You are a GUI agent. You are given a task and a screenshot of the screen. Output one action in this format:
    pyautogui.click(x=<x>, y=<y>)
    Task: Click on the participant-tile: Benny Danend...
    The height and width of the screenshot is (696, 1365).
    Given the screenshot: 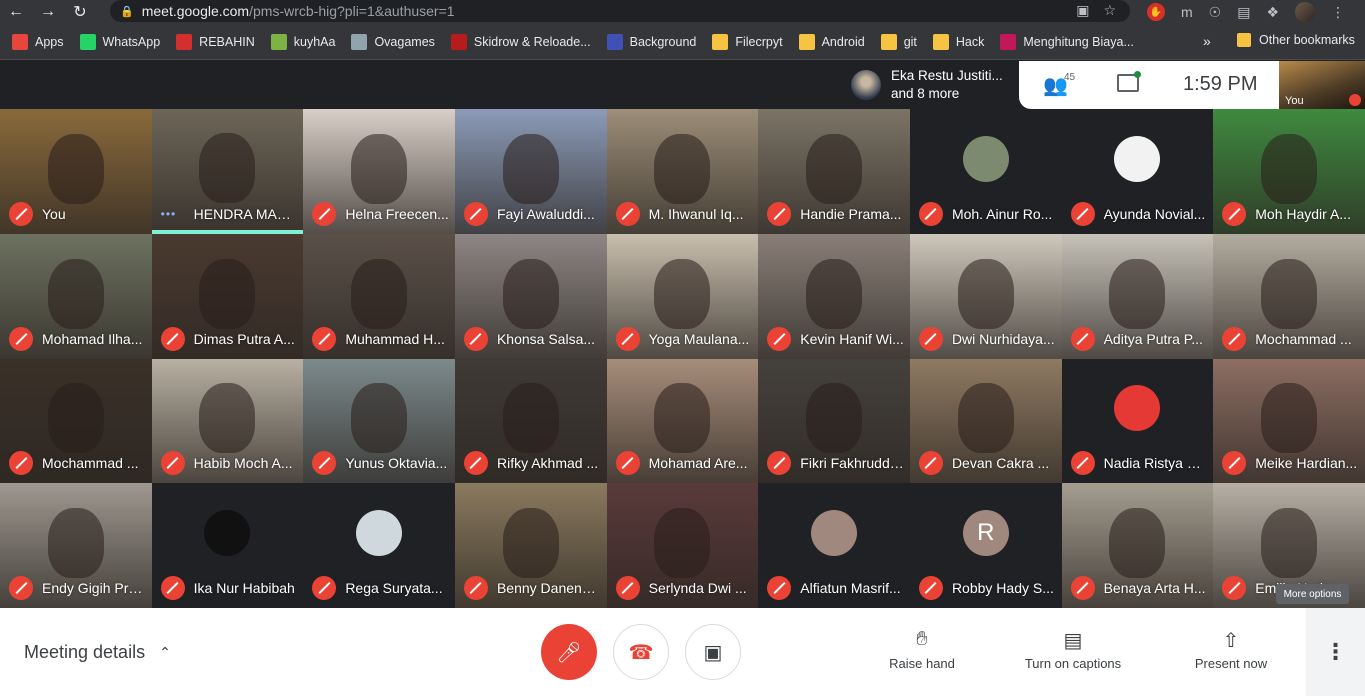 What is the action you would take?
    pyautogui.click(x=530, y=545)
    